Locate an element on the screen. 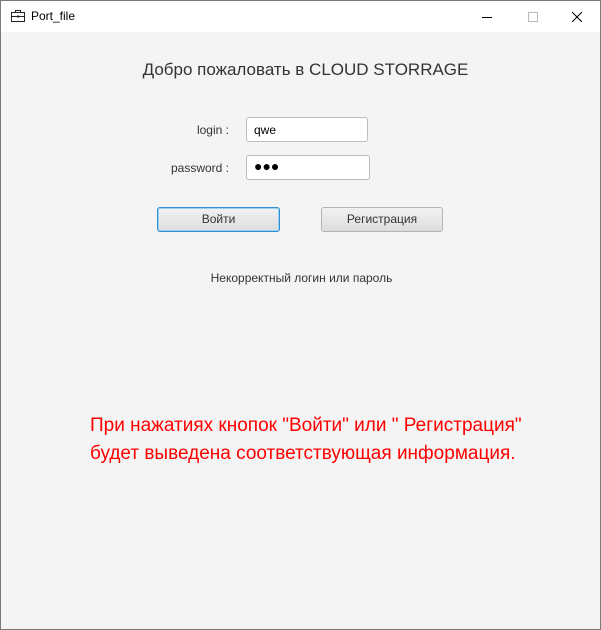  close-button is located at coordinates (577, 16).